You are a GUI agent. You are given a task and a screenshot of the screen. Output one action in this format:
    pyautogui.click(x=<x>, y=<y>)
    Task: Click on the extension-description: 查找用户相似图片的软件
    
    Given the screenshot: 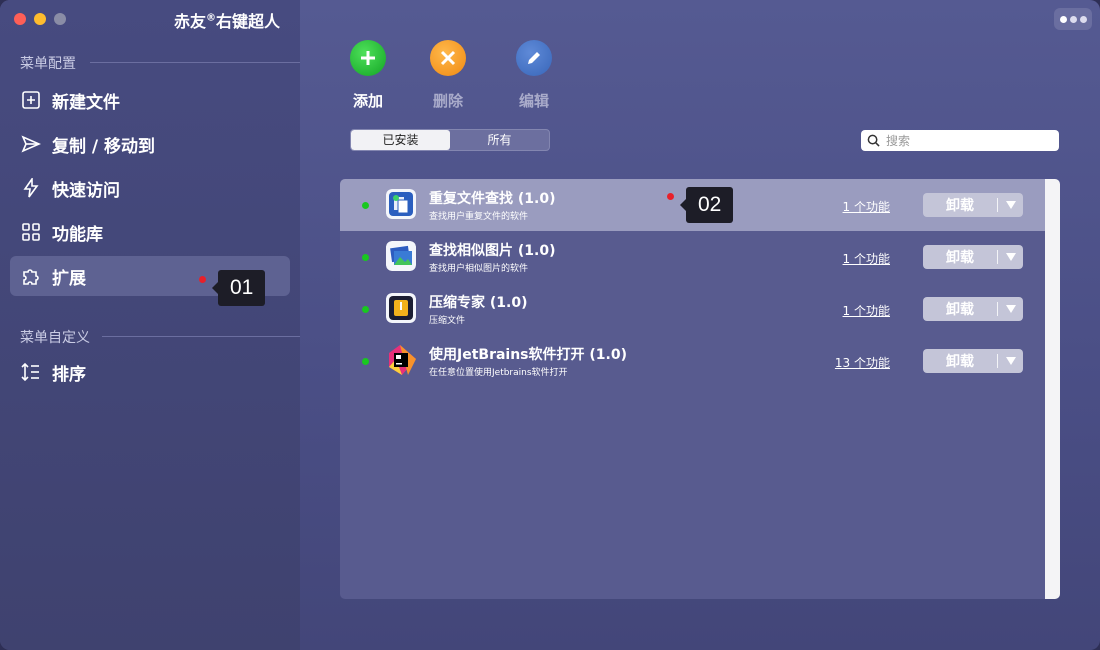 What is the action you would take?
    pyautogui.click(x=479, y=269)
    